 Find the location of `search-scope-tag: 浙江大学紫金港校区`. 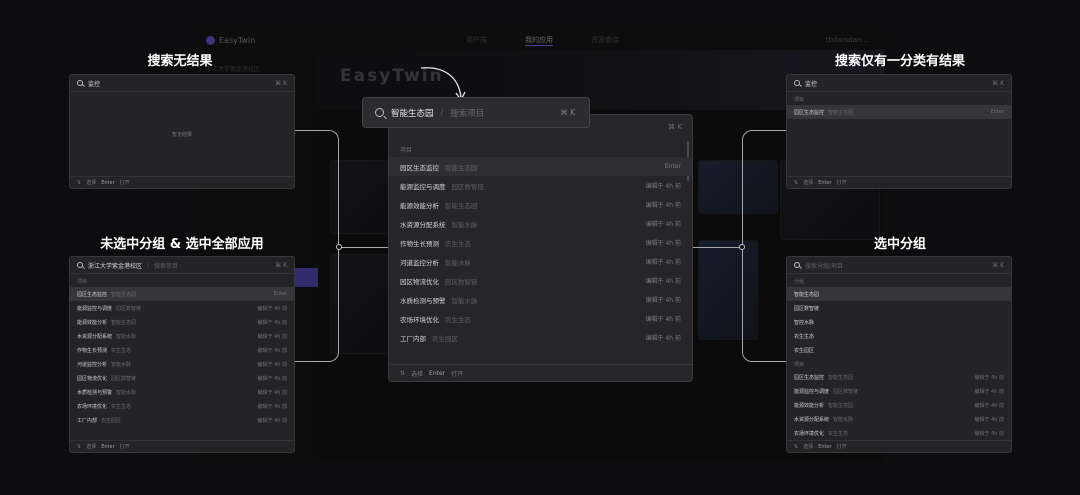

search-scope-tag: 浙江大学紫金港校区 is located at coordinates (115, 265).